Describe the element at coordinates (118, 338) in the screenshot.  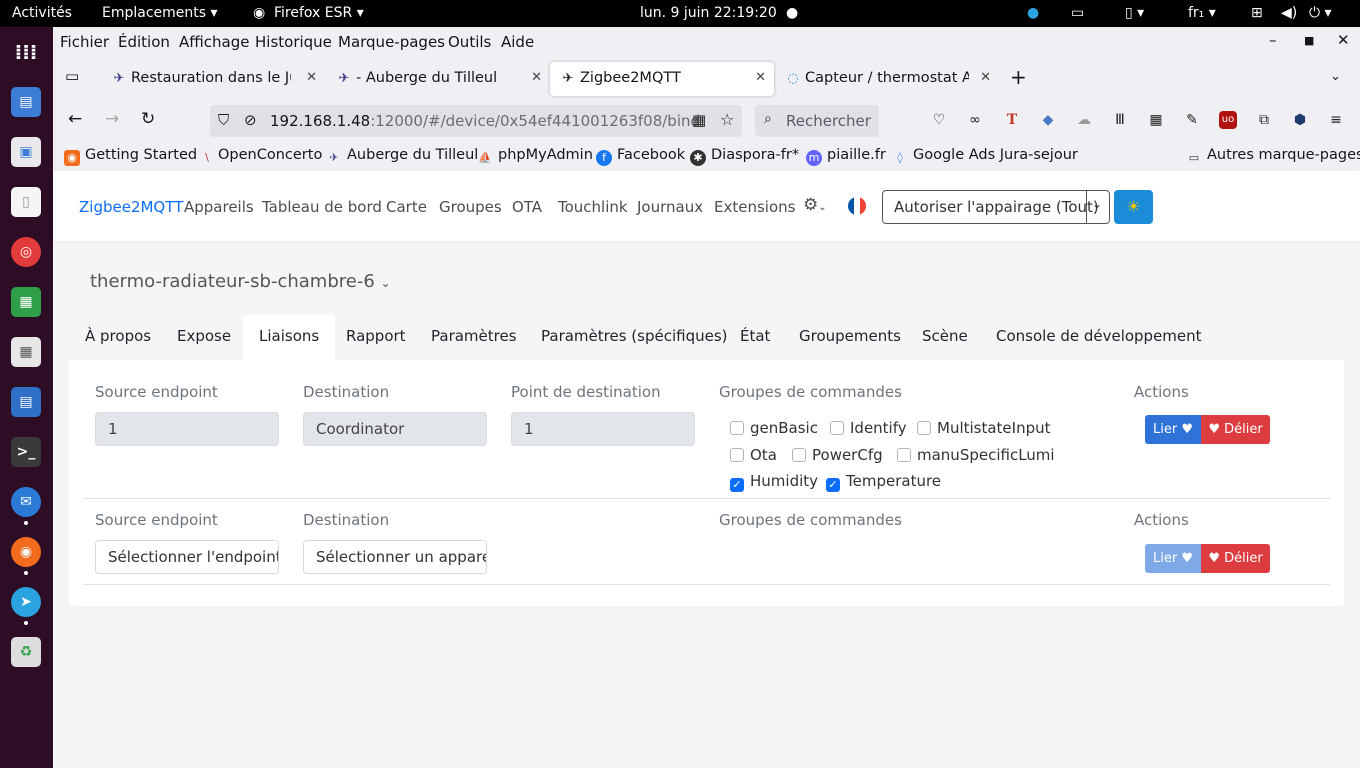
I see `tab-a-propos: À propos` at that location.